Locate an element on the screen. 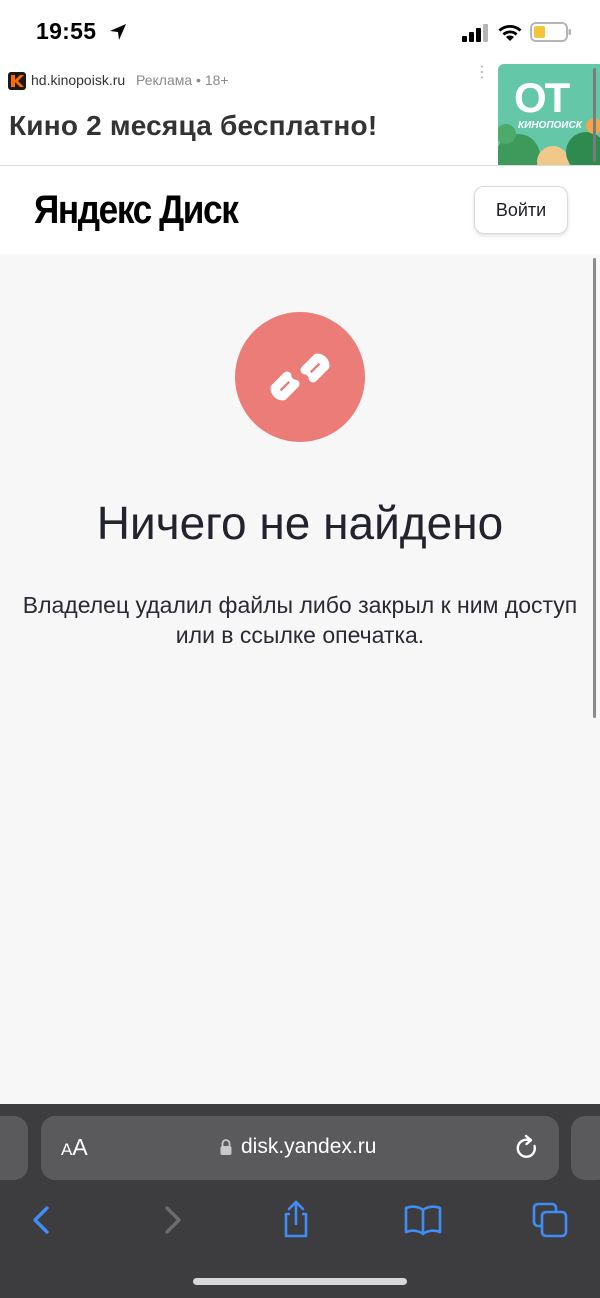 Image resolution: width=600 pixels, height=1298 pixels. text-size-small-glyph: A is located at coordinates (67, 1149).